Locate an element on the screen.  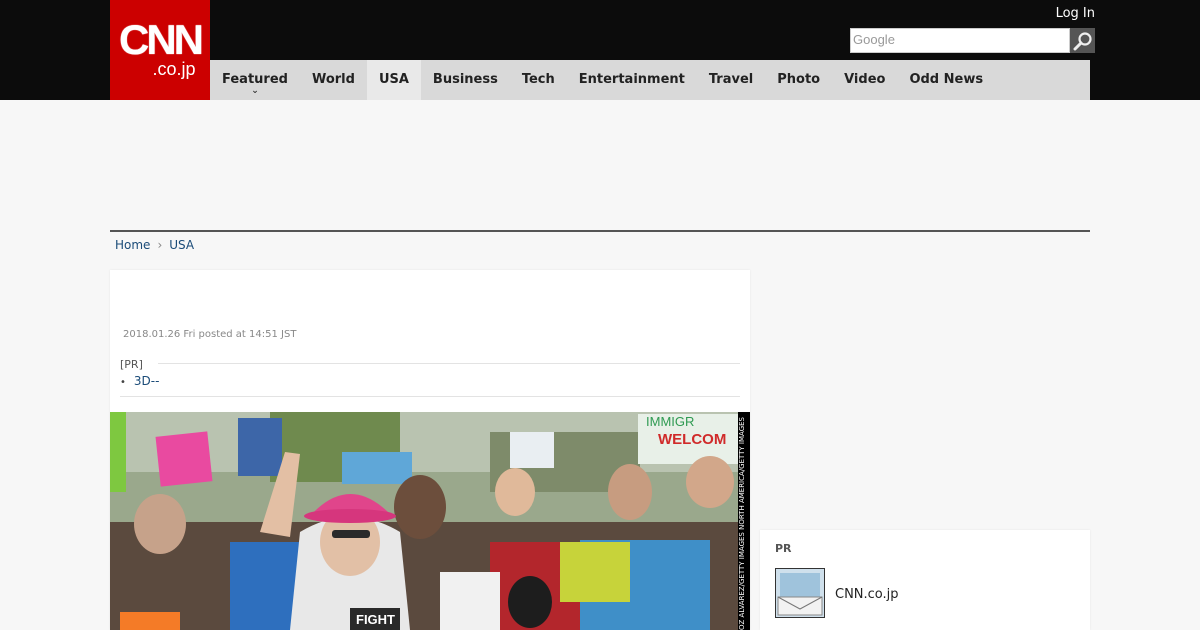
search-input: Google is located at coordinates (960, 40).